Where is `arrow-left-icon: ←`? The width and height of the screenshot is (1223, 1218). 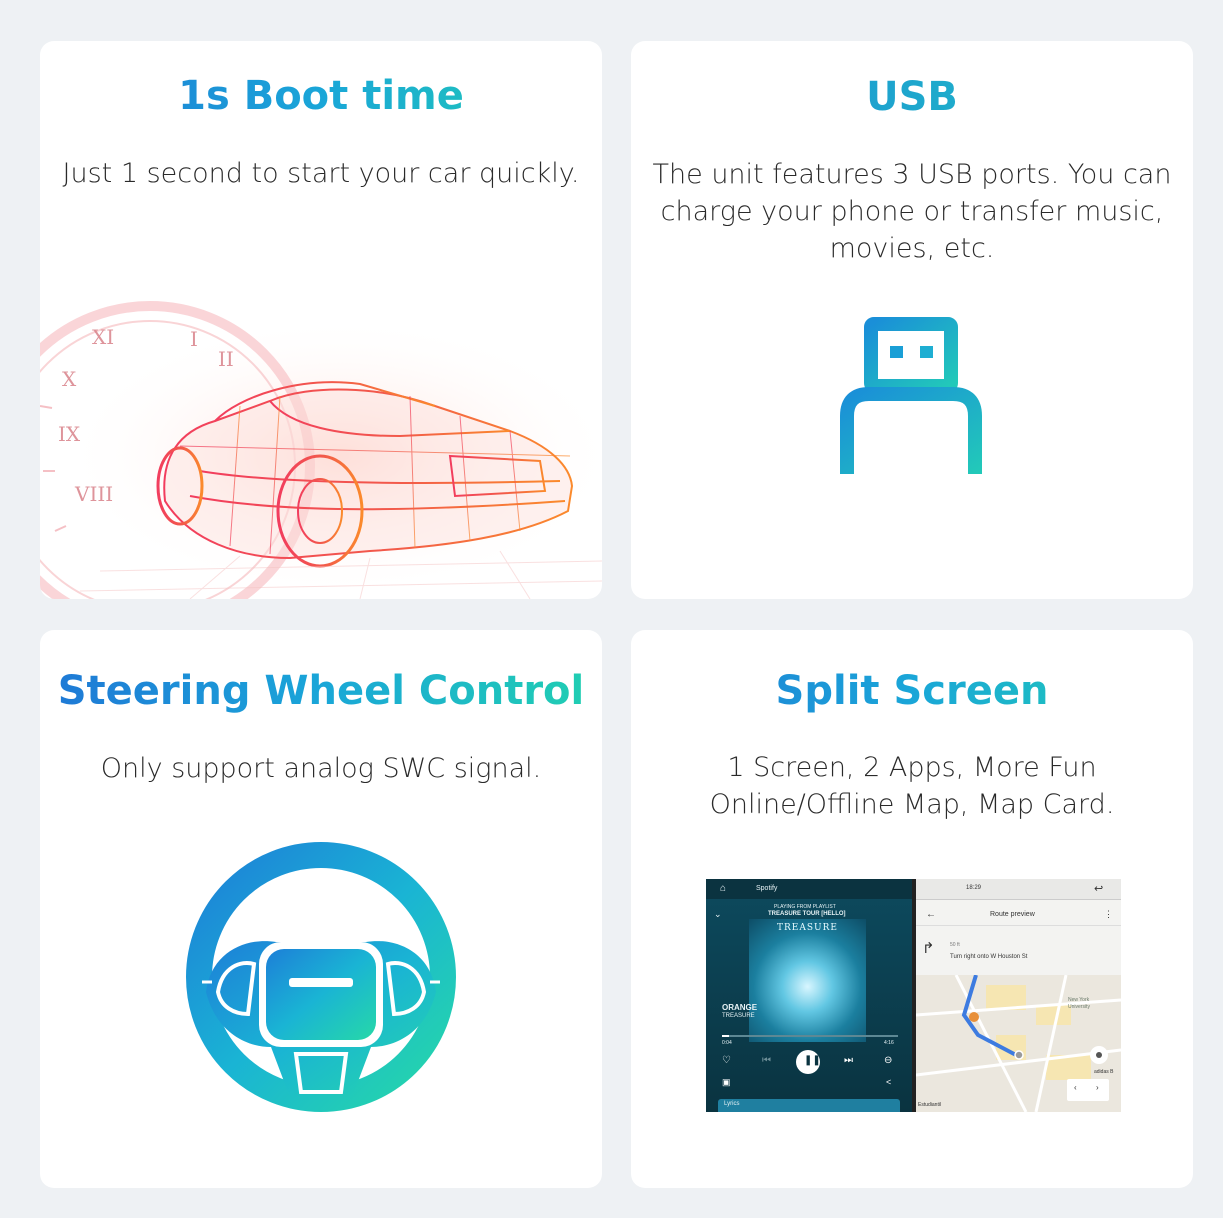 arrow-left-icon: ← is located at coordinates (931, 914).